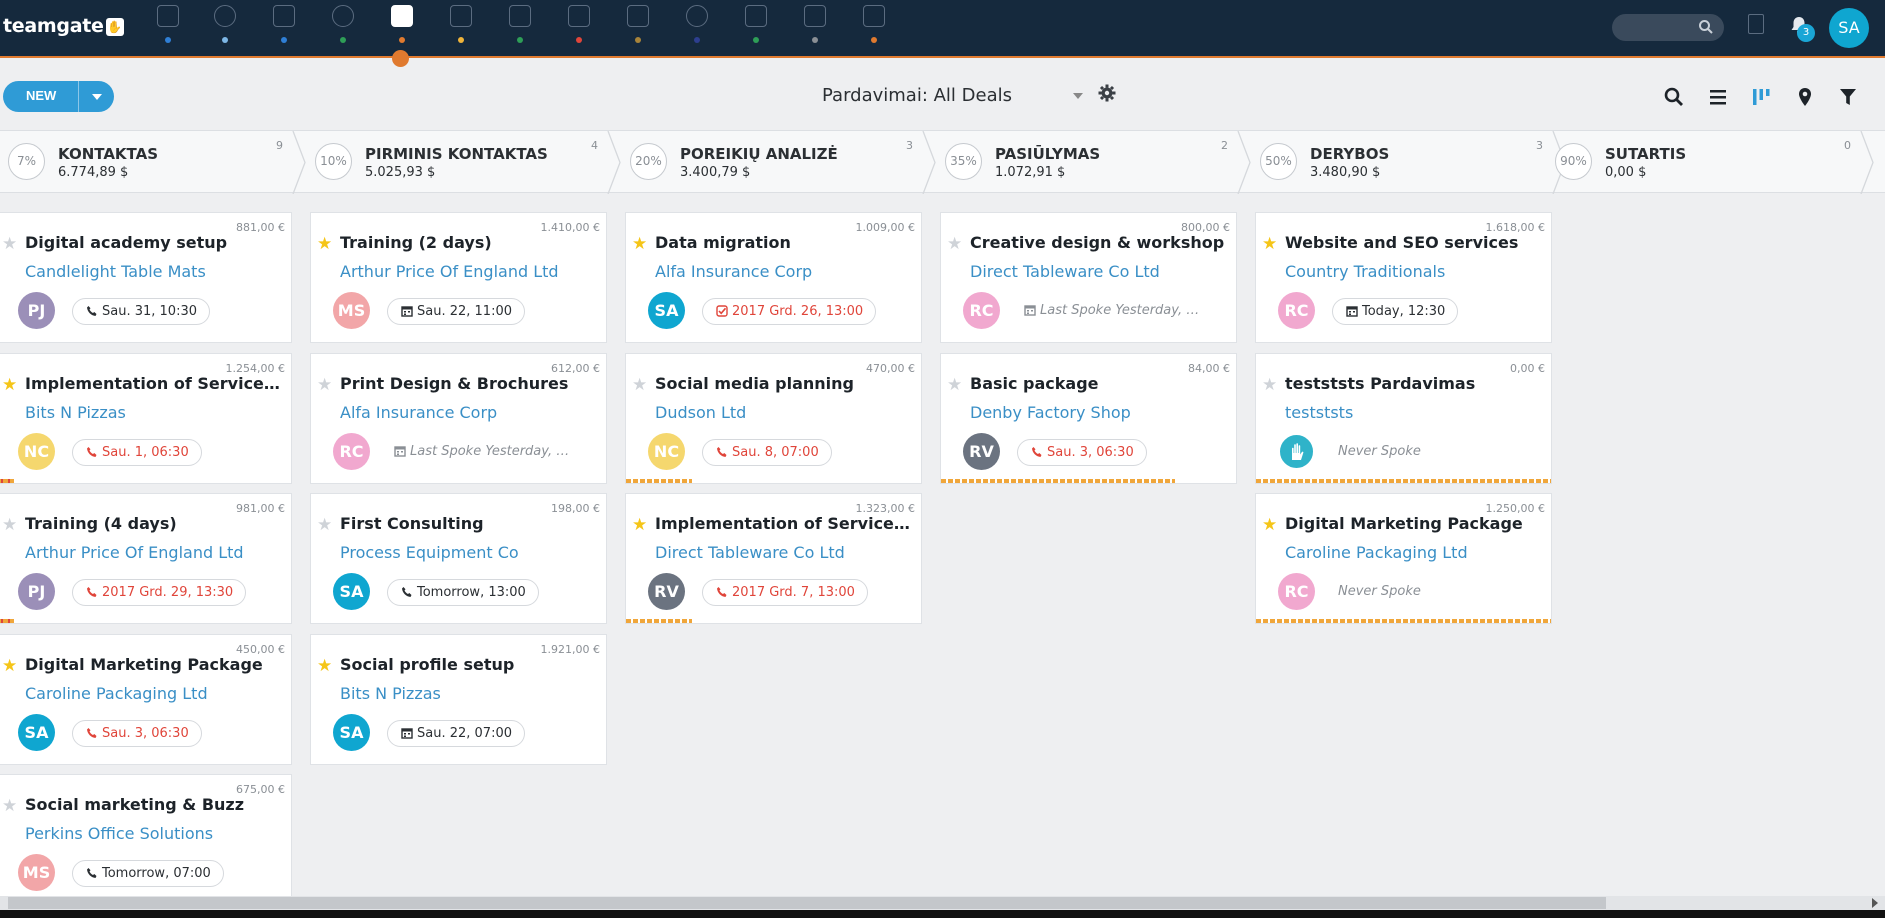 Image resolution: width=1885 pixels, height=918 pixels. Describe the element at coordinates (168, 28) in the screenshot. I see `nav-item-dashboard` at that location.